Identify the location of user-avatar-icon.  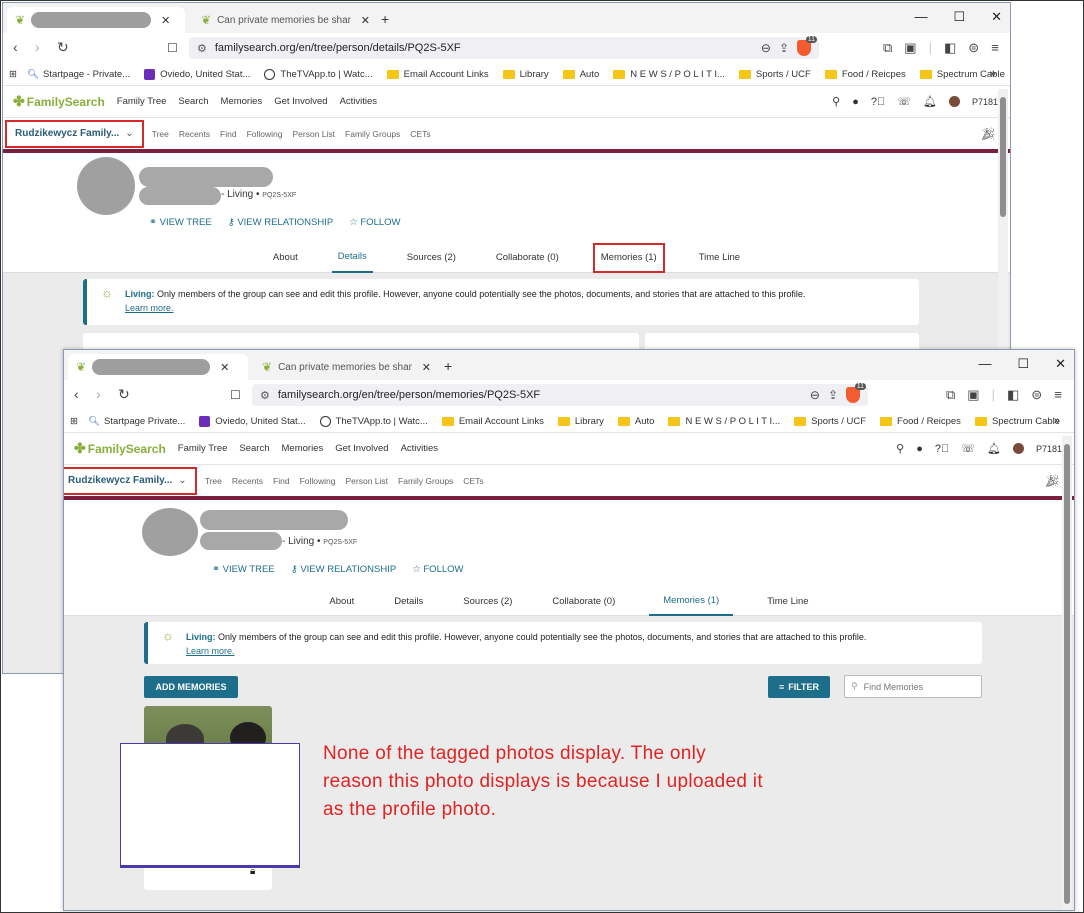
(954, 101).